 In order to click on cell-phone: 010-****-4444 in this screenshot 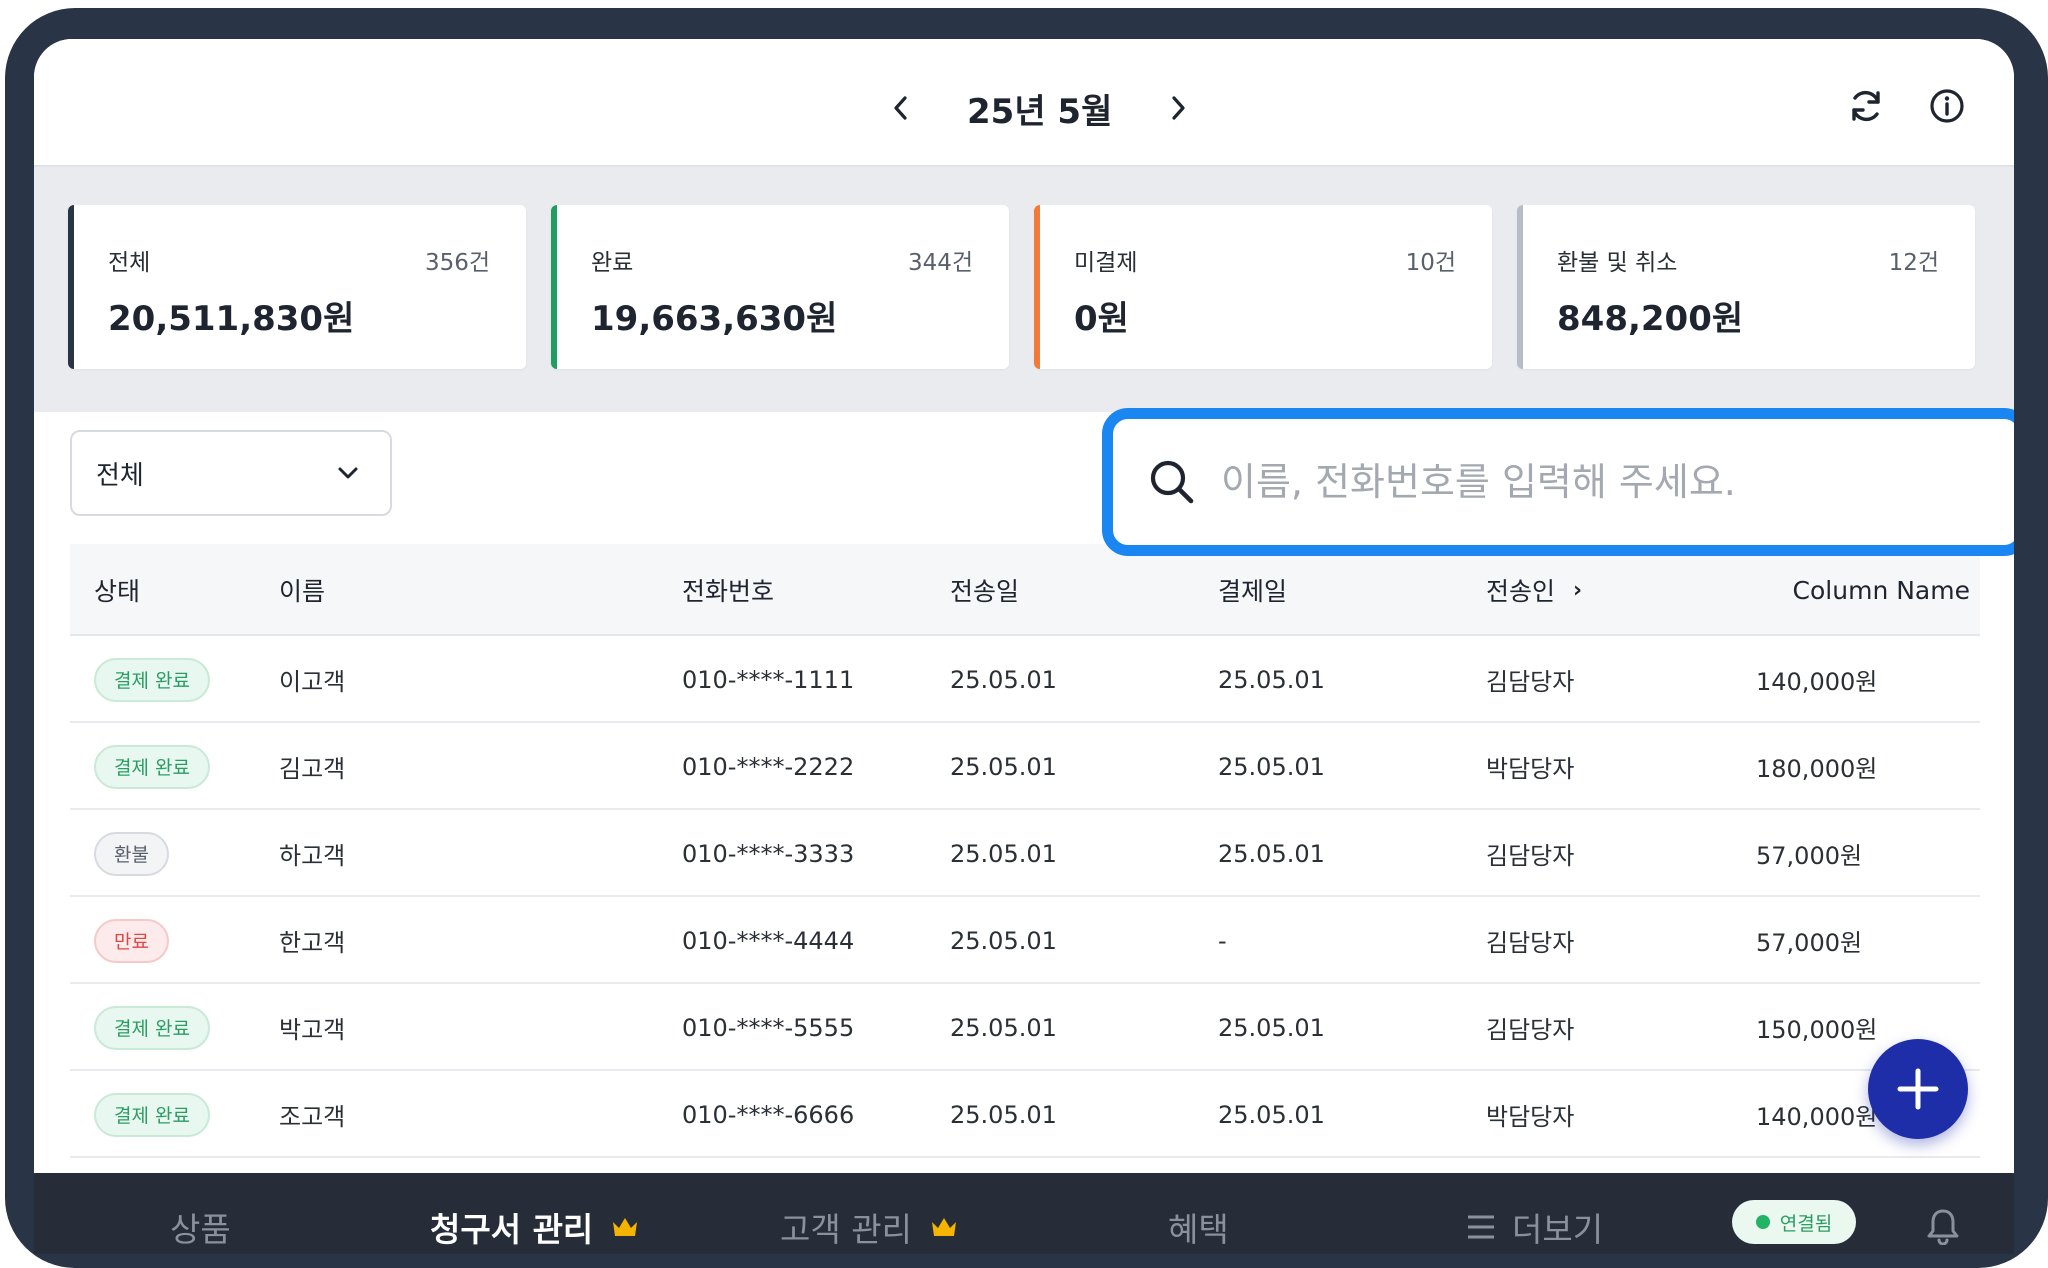, I will do `click(768, 940)`.